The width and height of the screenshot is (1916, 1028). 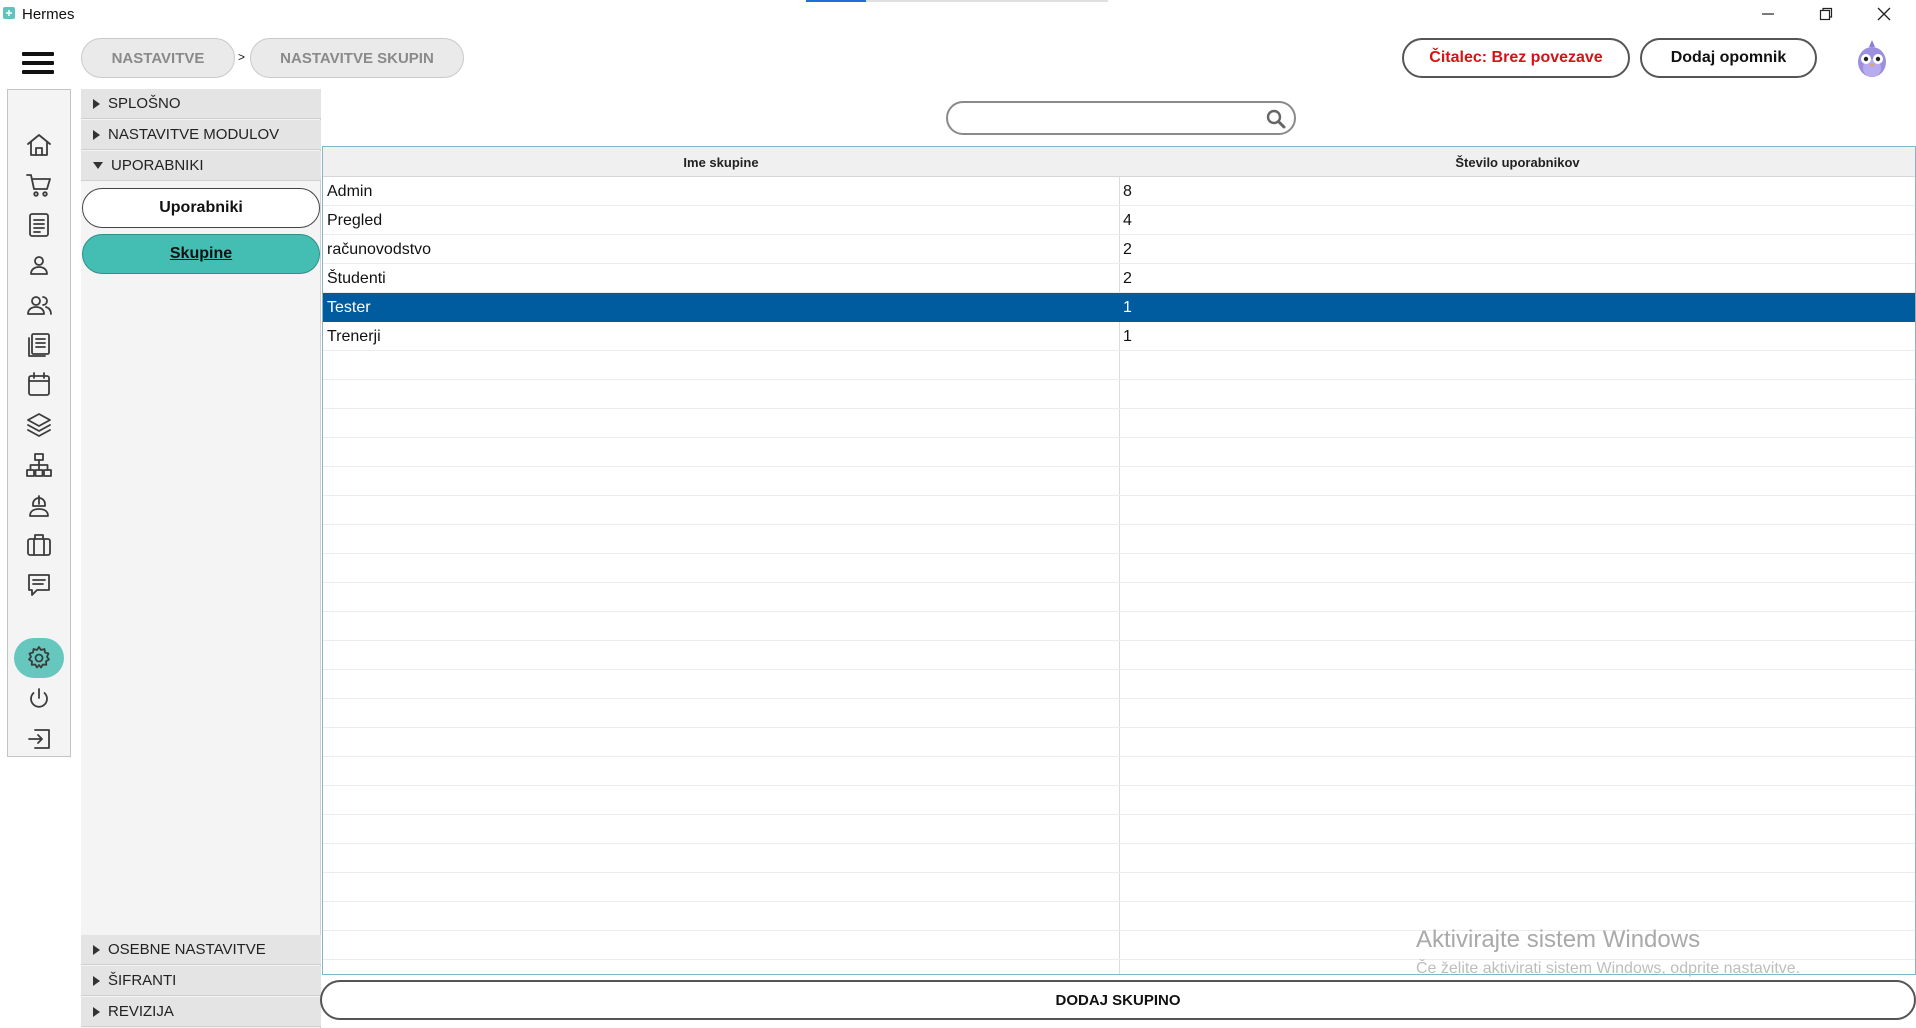 What do you see at coordinates (158, 58) in the screenshot?
I see `breadcrumb-settings: NASTAVITVE` at bounding box center [158, 58].